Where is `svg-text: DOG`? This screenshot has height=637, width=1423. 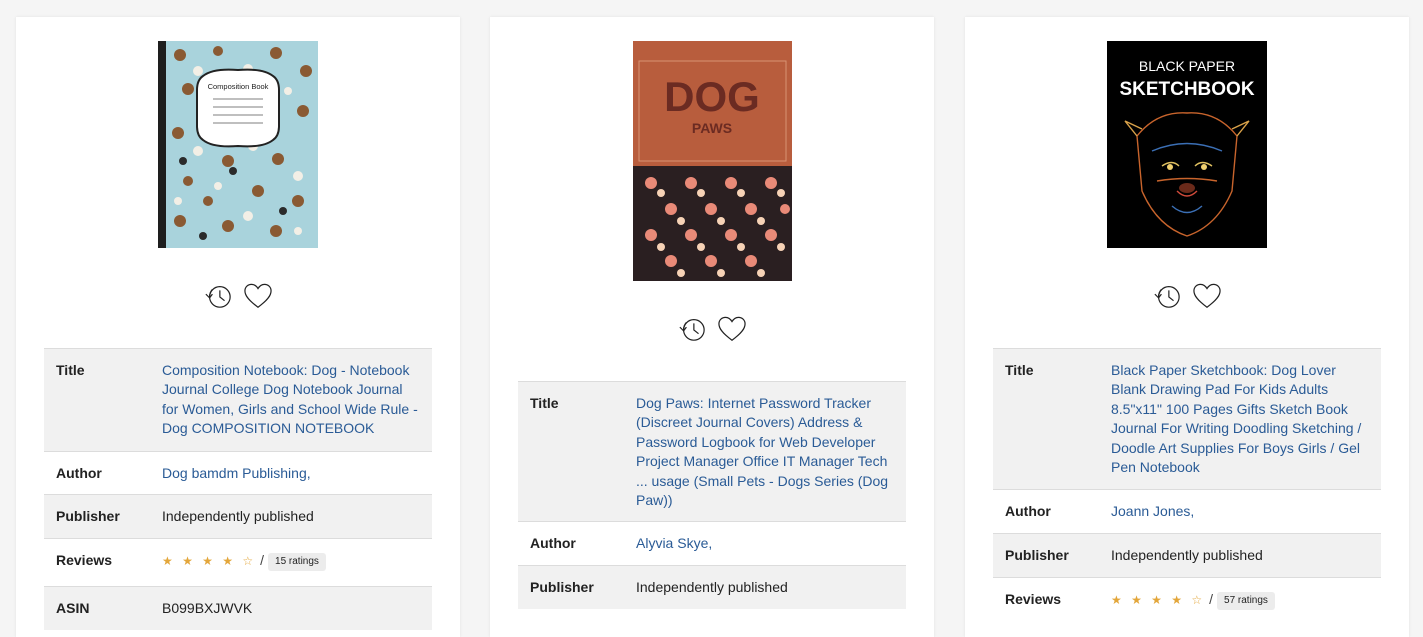 svg-text: DOG is located at coordinates (712, 96).